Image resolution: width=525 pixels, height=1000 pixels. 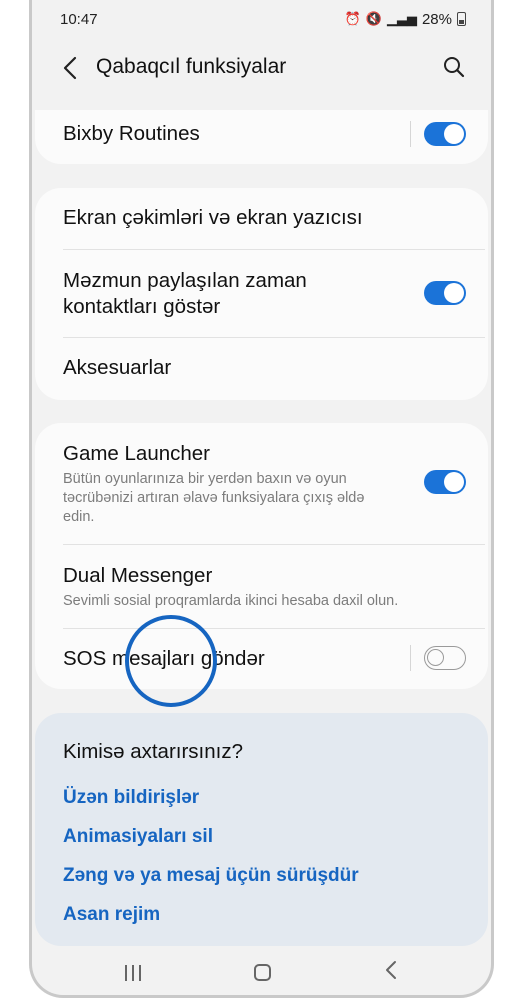 What do you see at coordinates (445, 134) in the screenshot?
I see `bixby-routines-toggle` at bounding box center [445, 134].